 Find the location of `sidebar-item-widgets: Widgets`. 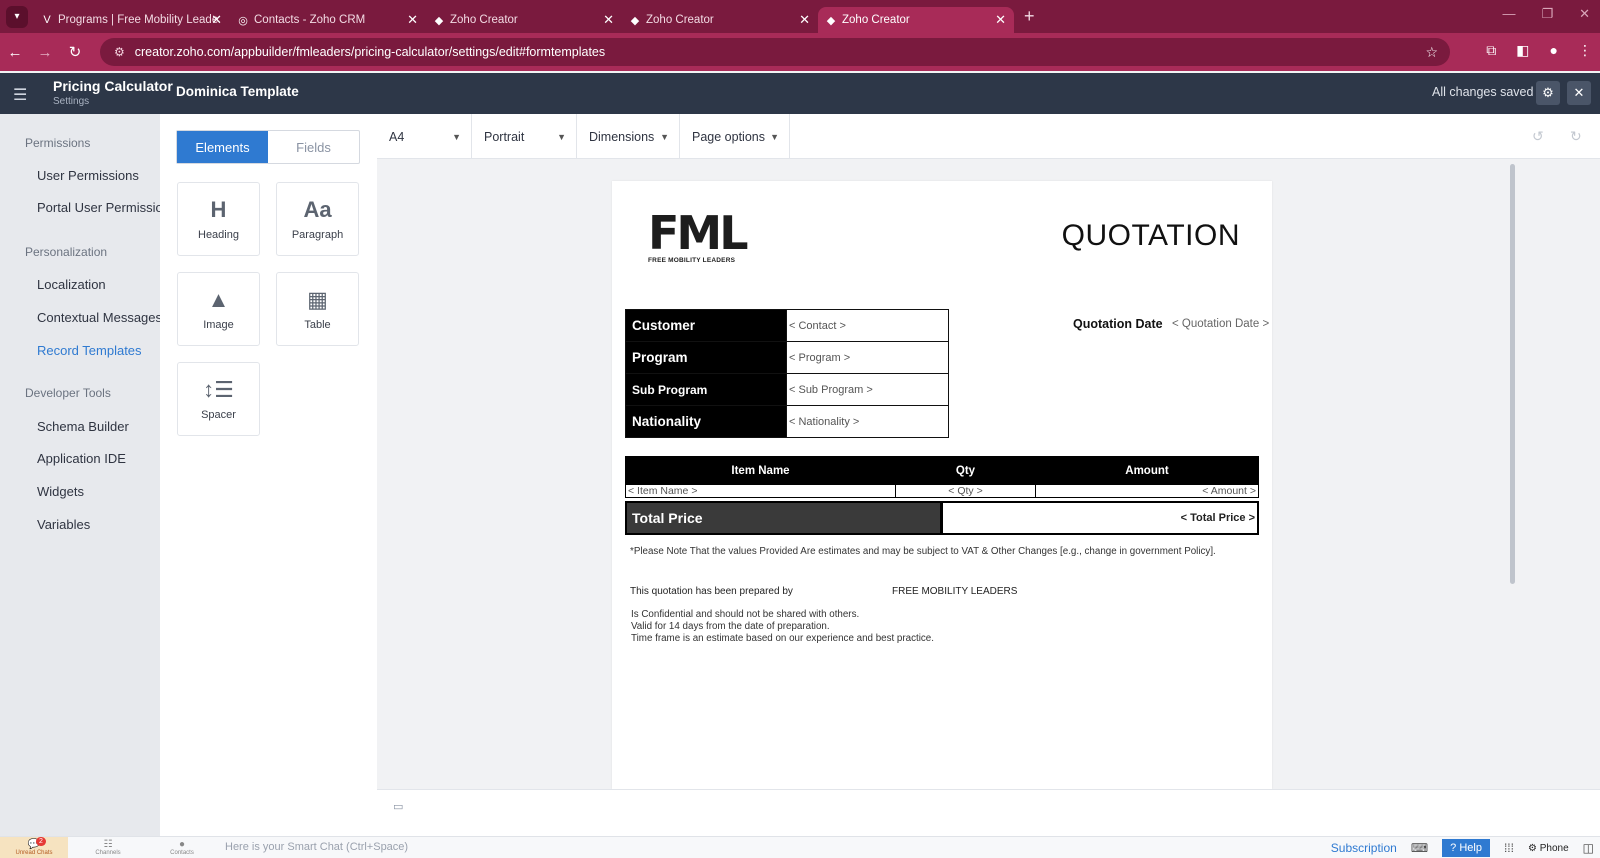

sidebar-item-widgets: Widgets is located at coordinates (60, 491).